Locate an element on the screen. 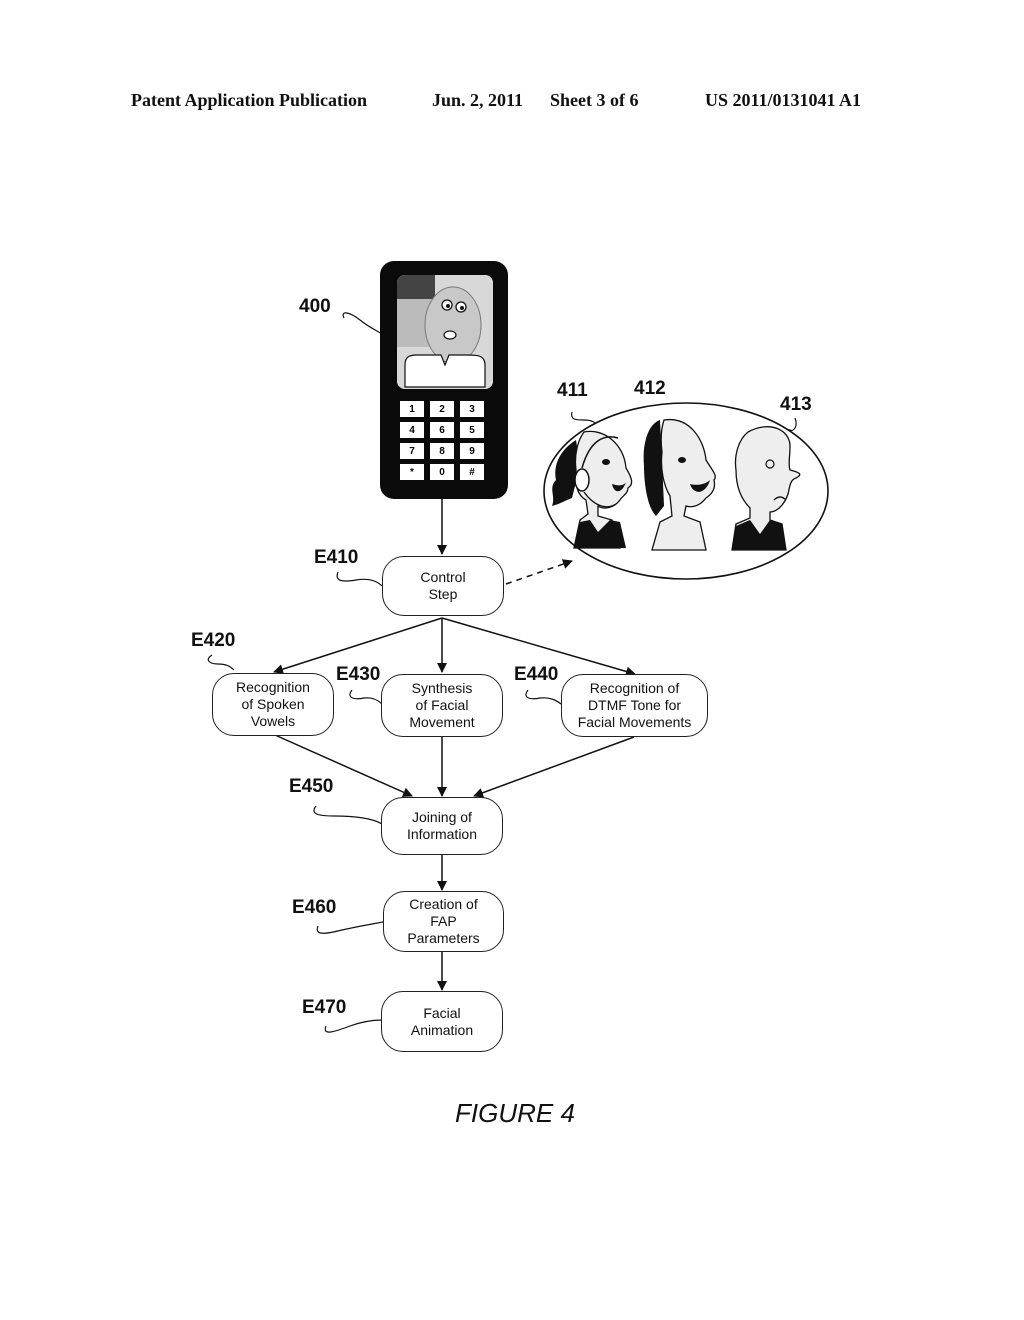 The width and height of the screenshot is (1024, 1320). step-text: Step is located at coordinates (443, 594).